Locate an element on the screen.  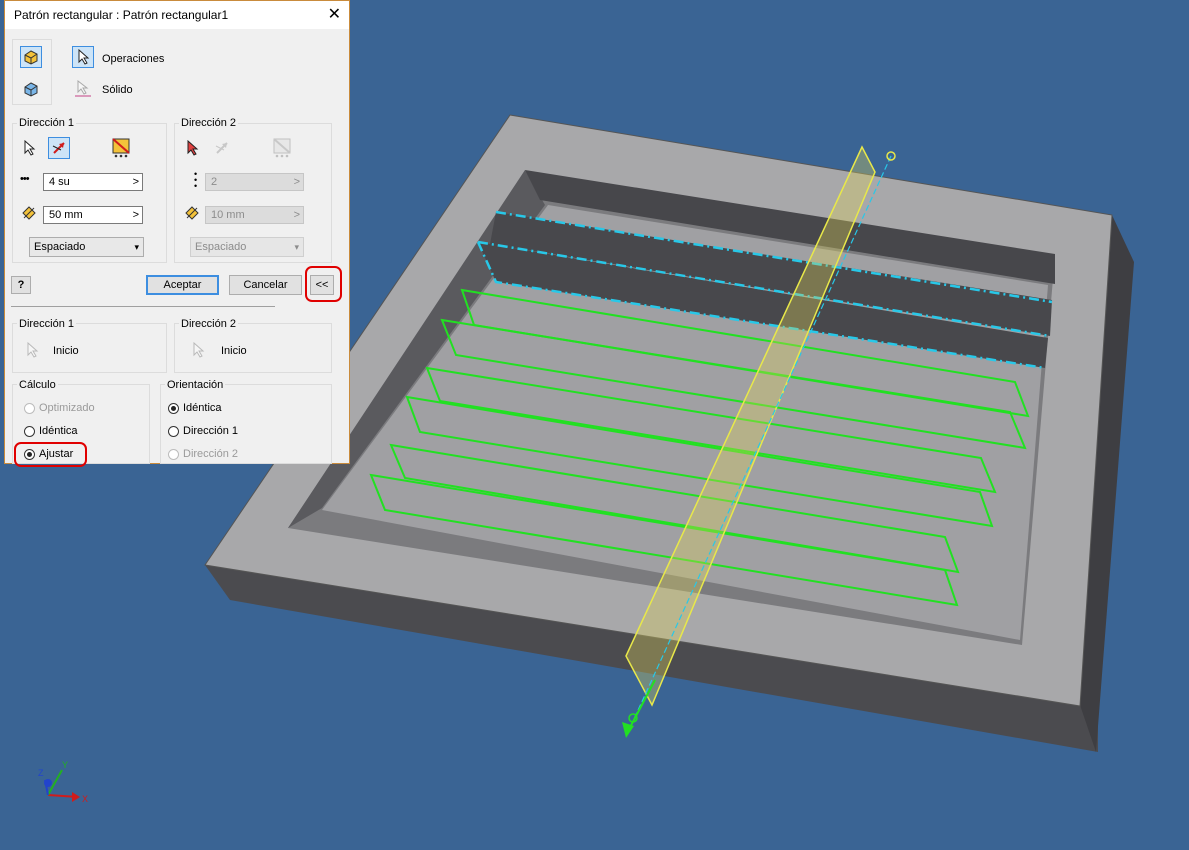
pattern-solids-button is located at coordinates (31, 89).